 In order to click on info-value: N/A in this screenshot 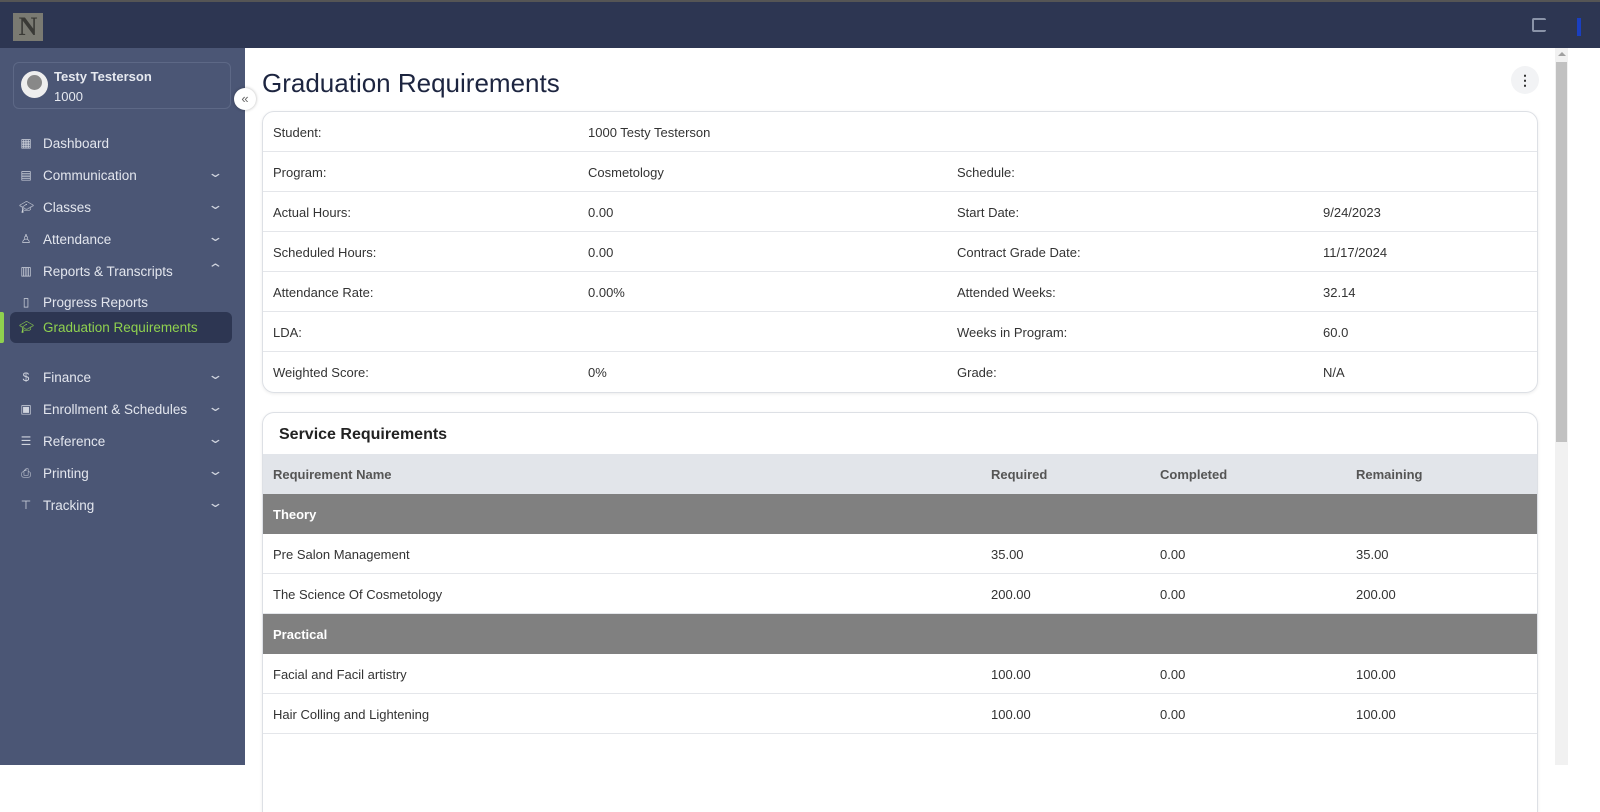, I will do `click(1334, 372)`.